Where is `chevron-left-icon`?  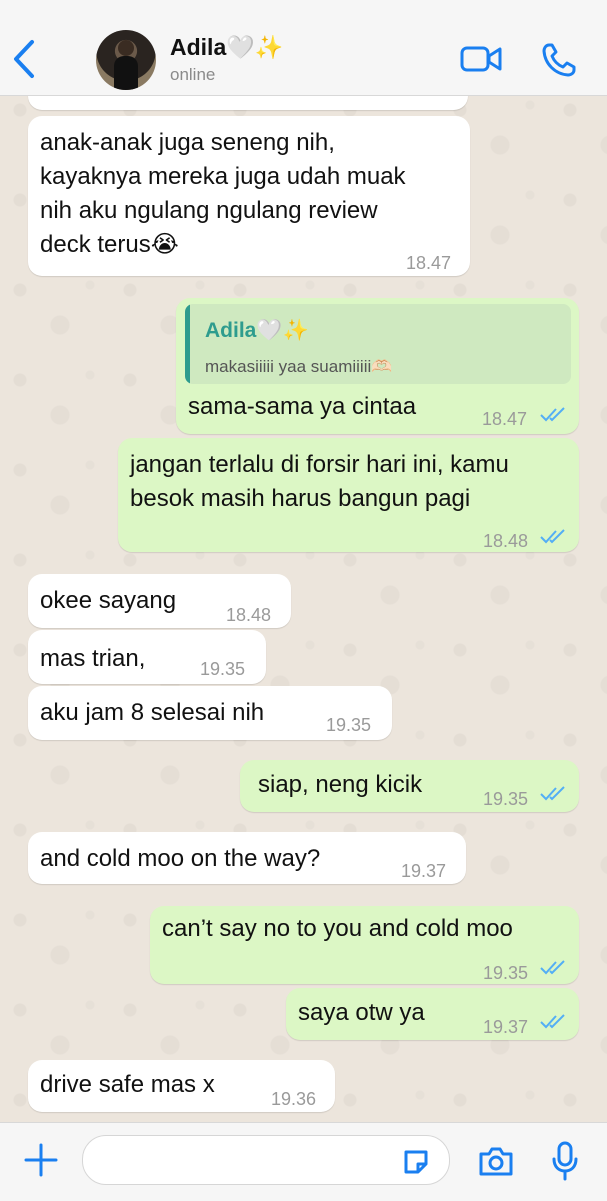 chevron-left-icon is located at coordinates (25, 59).